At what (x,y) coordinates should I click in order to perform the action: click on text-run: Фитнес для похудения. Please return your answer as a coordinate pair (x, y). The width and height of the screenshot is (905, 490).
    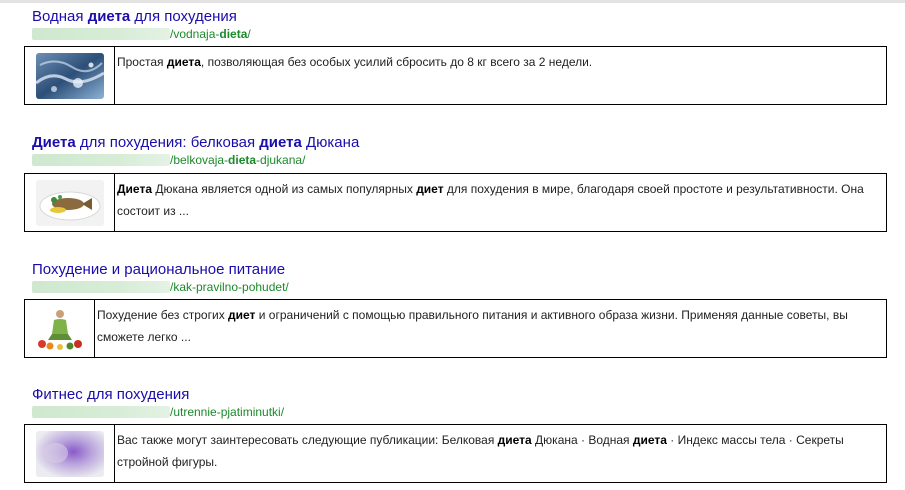
    Looking at the image, I should click on (111, 394).